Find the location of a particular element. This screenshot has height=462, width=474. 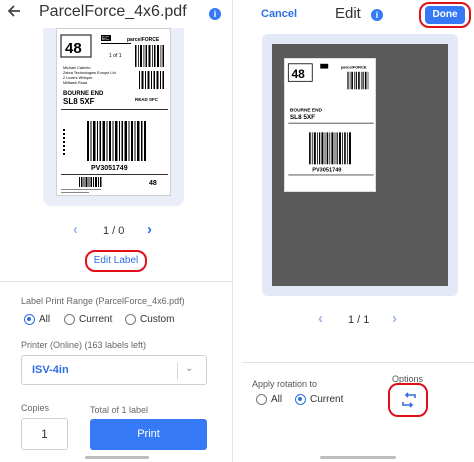

range-all-label: All is located at coordinates (45, 319).